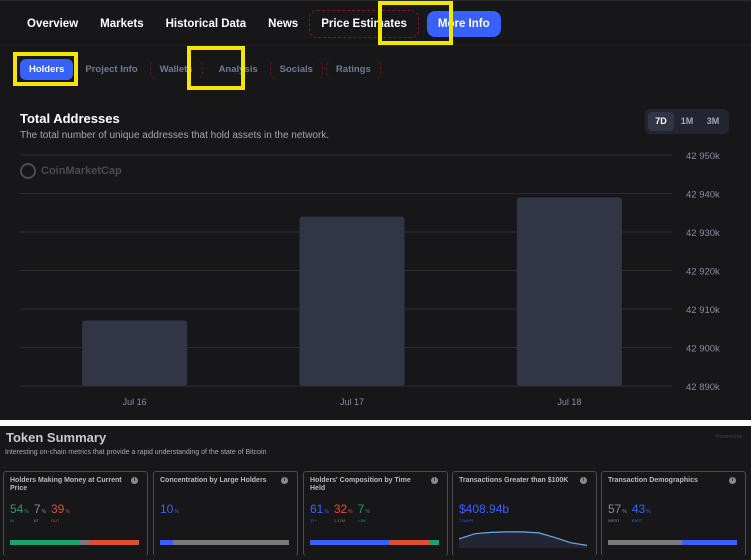  What do you see at coordinates (349, 542) in the screenshot?
I see `bar-segment-1y` at bounding box center [349, 542].